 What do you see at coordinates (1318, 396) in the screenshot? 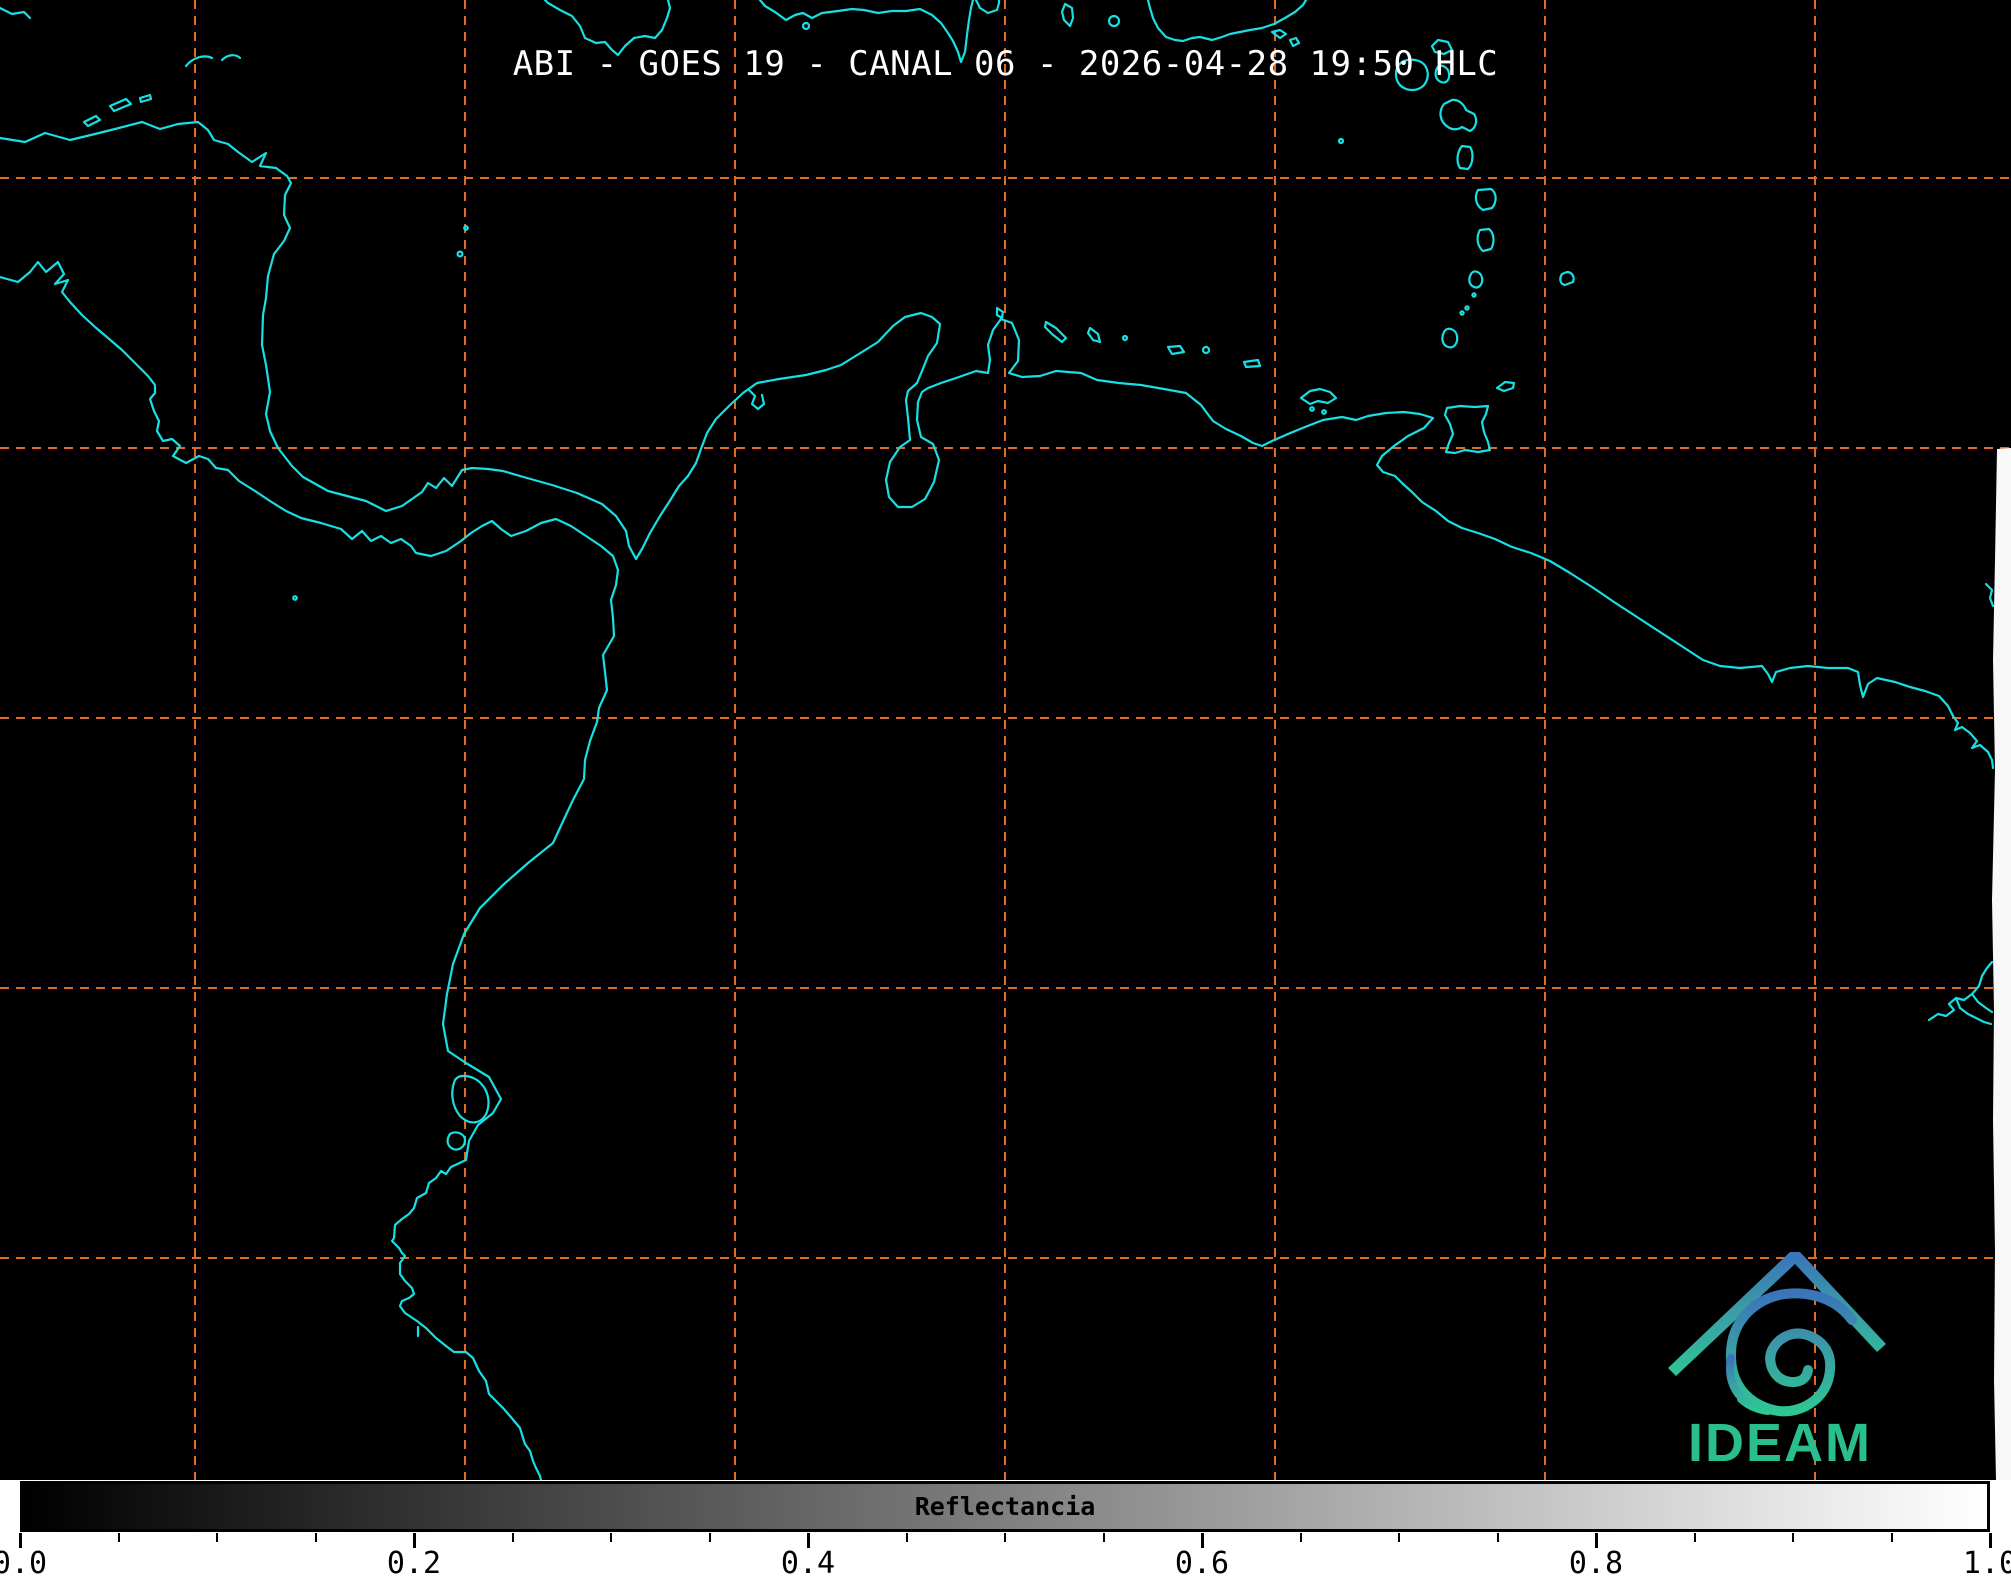
I see `coastline-margarita` at bounding box center [1318, 396].